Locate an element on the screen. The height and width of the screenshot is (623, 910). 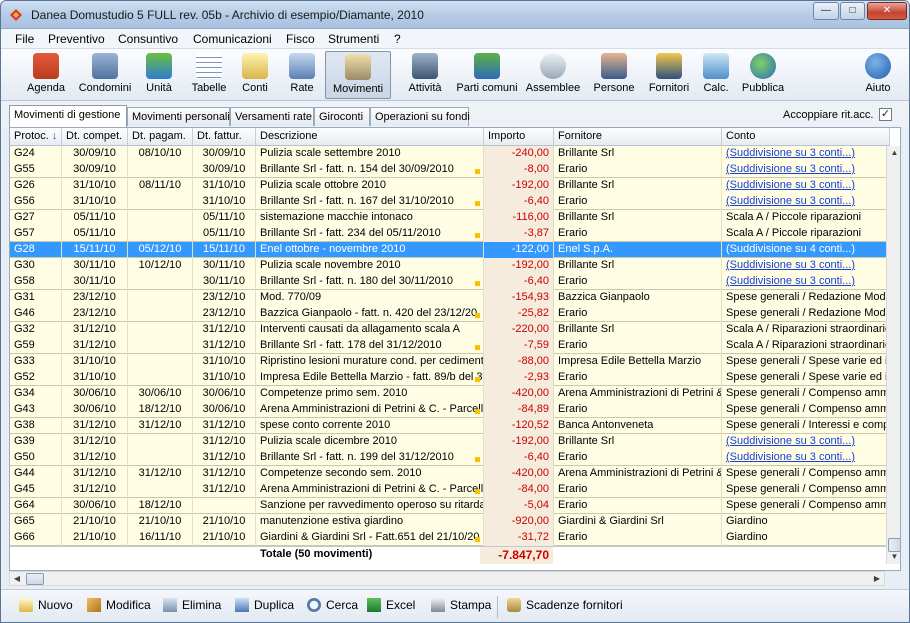
header-dt-pagam: Dt. pagam. is located at coordinates (160, 137).